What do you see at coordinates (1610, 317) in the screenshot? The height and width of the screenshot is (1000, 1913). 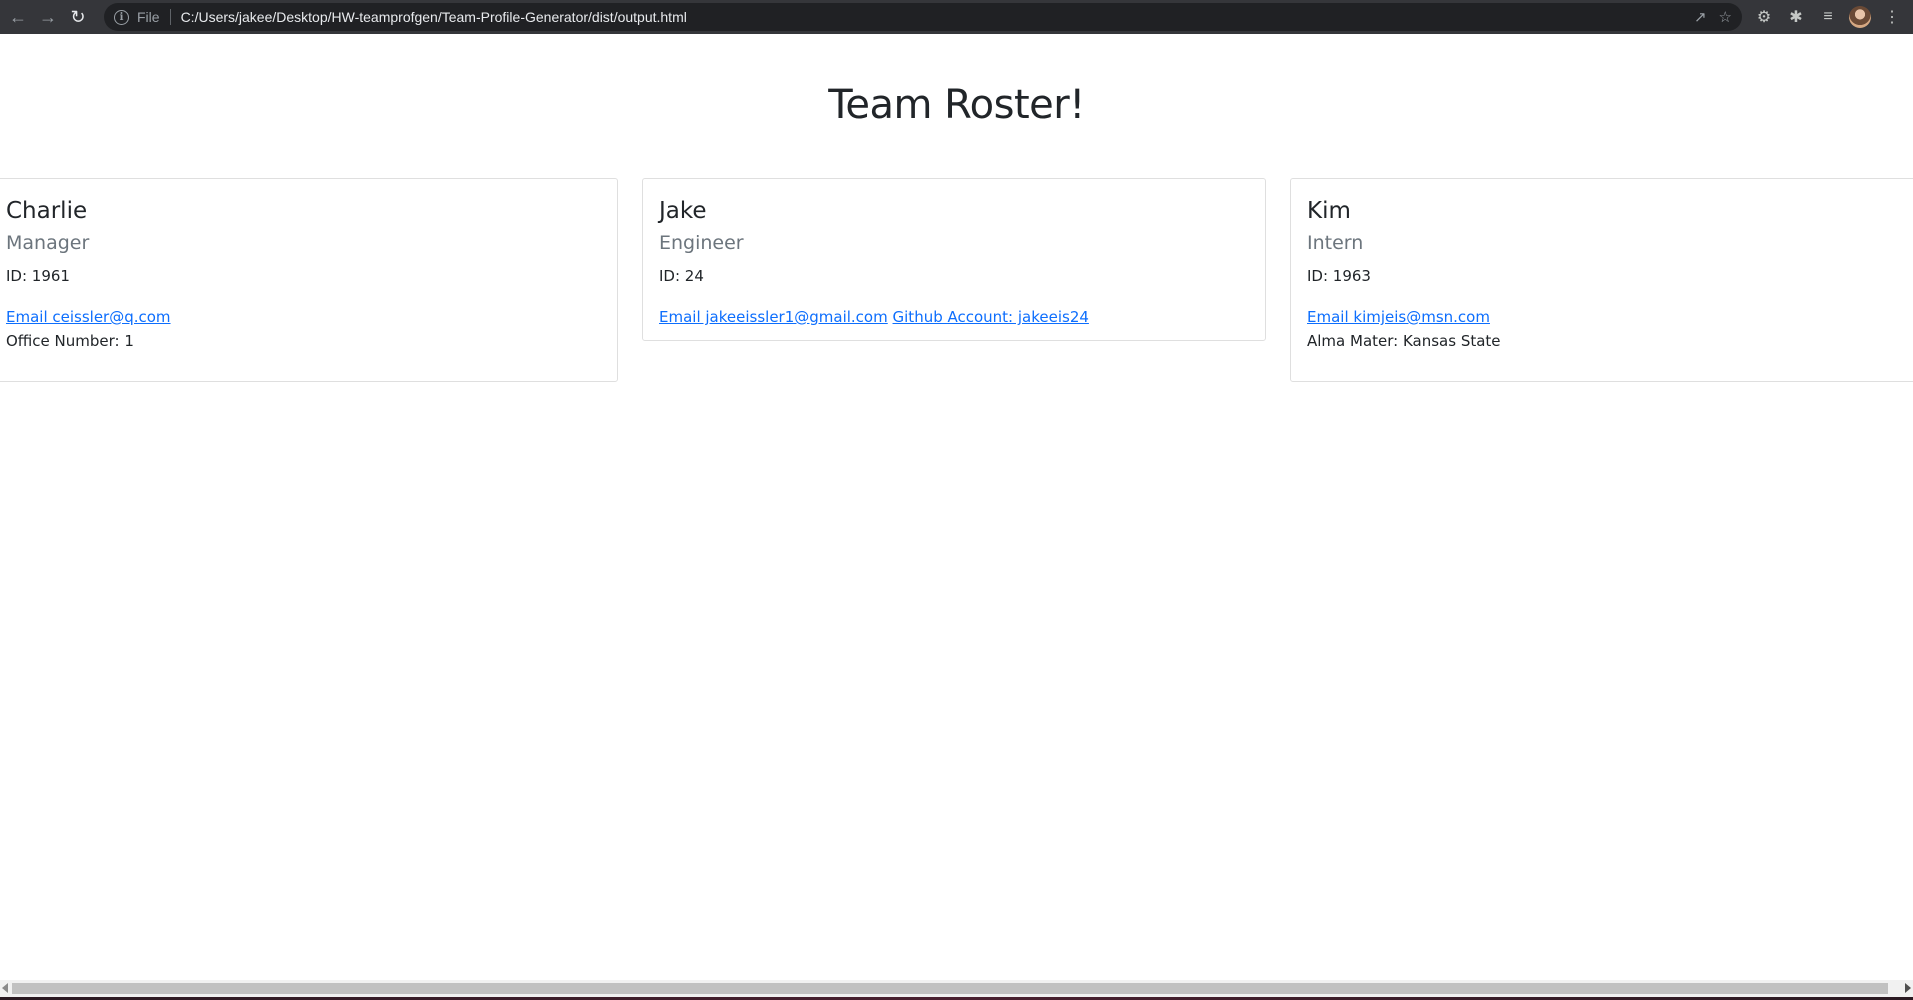 I see `employee-links: Email kimjeis@msn.com` at bounding box center [1610, 317].